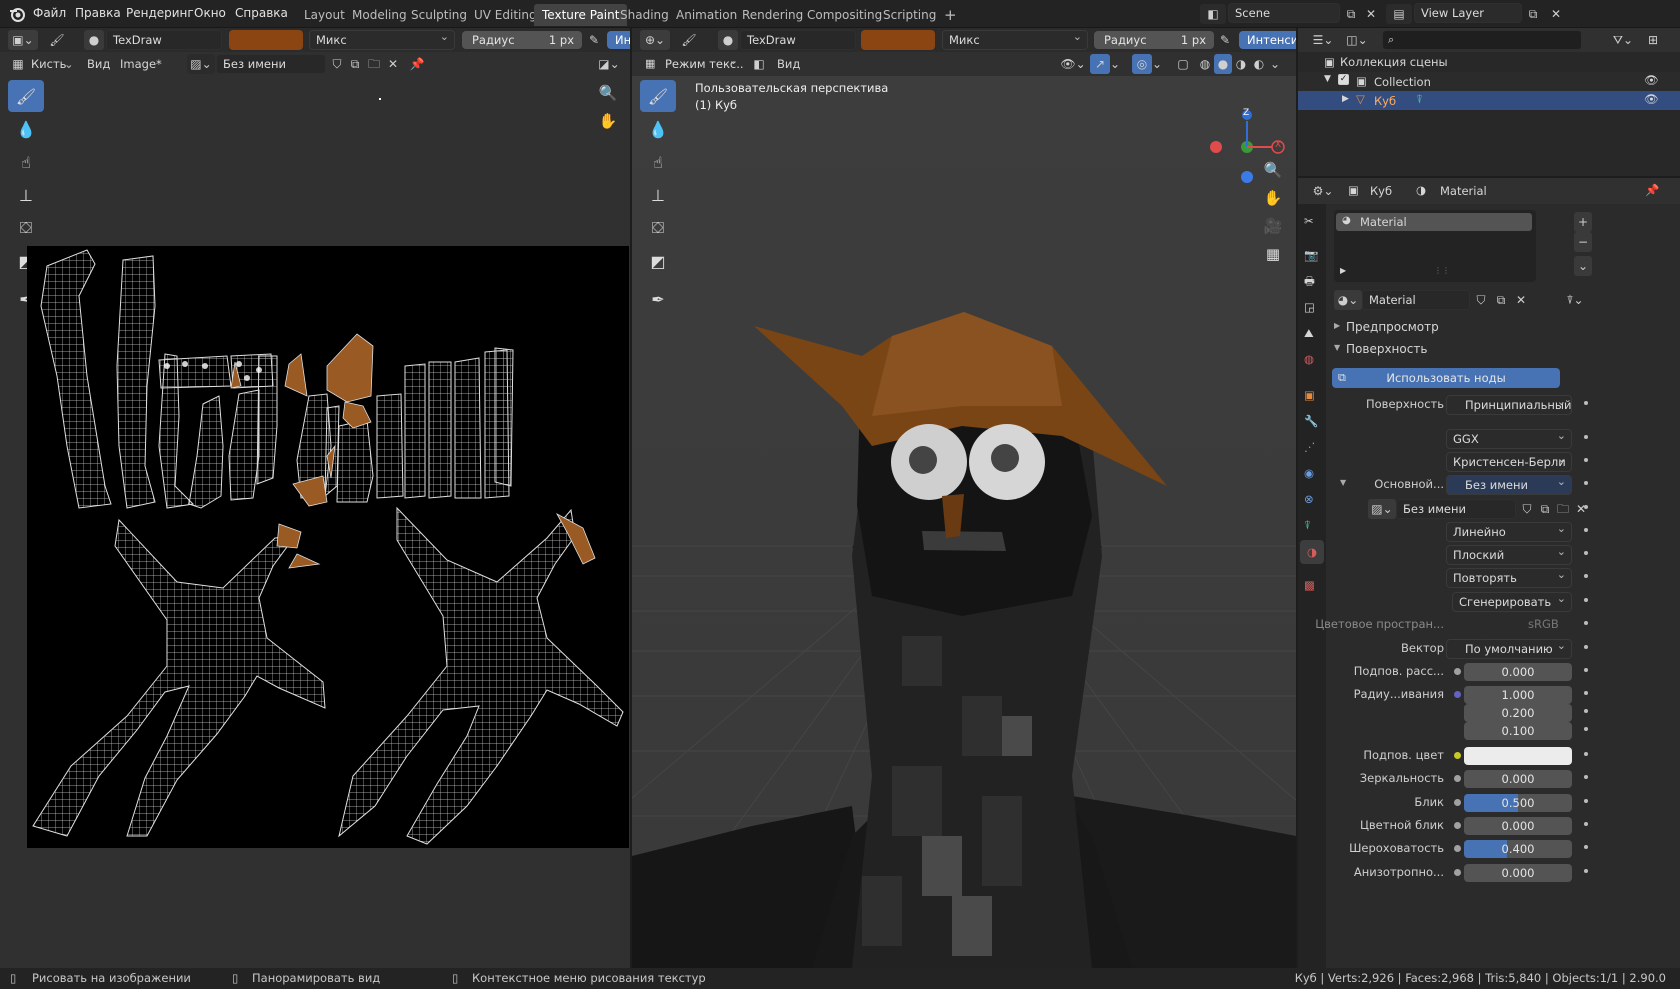 Image resolution: width=1680 pixels, height=989 pixels. What do you see at coordinates (1509, 649) in the screenshot?
I see `node-link-dropdown: По умолчанию` at bounding box center [1509, 649].